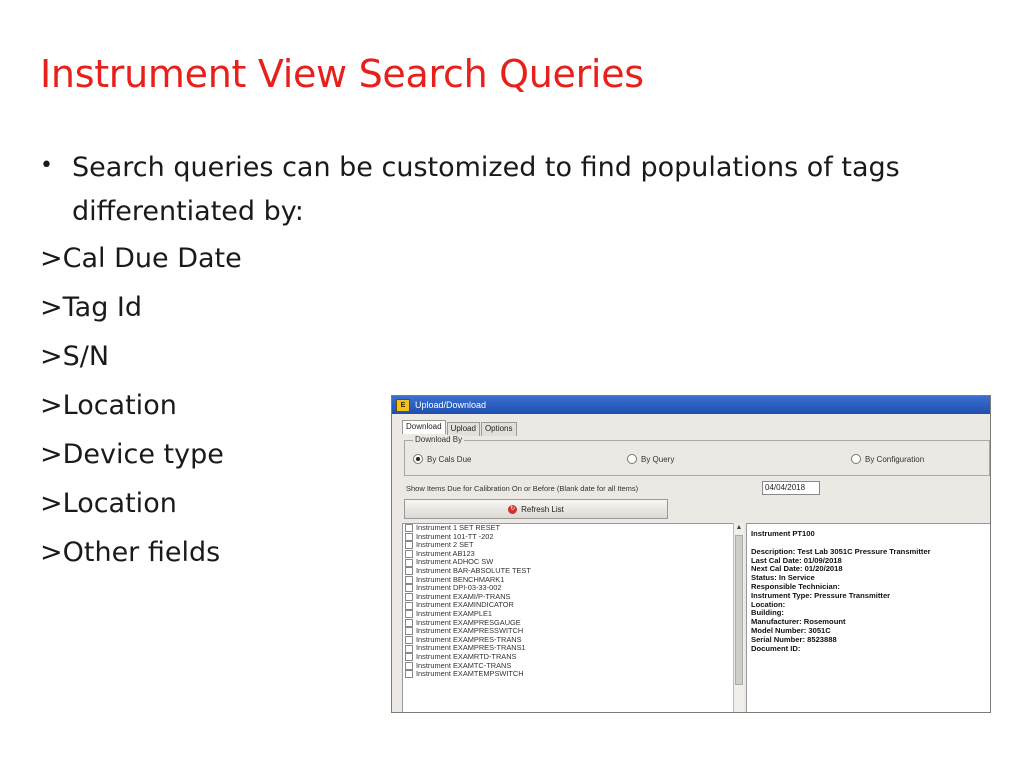  Describe the element at coordinates (75, 356) in the screenshot. I see `field-serial-number: >S/N` at that location.